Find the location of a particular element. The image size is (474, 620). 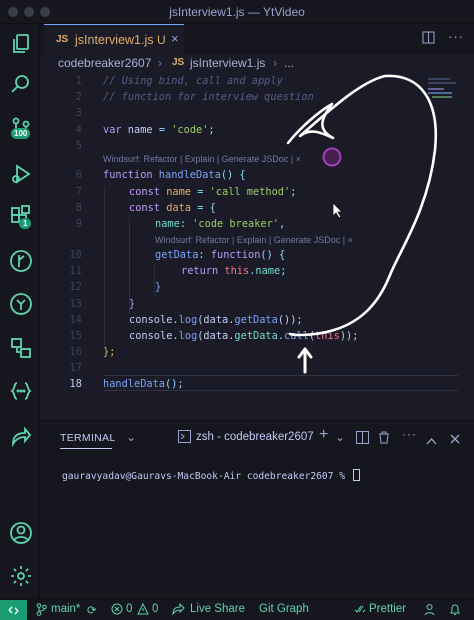

tab-label: jsInterview1.js is located at coordinates (114, 40).